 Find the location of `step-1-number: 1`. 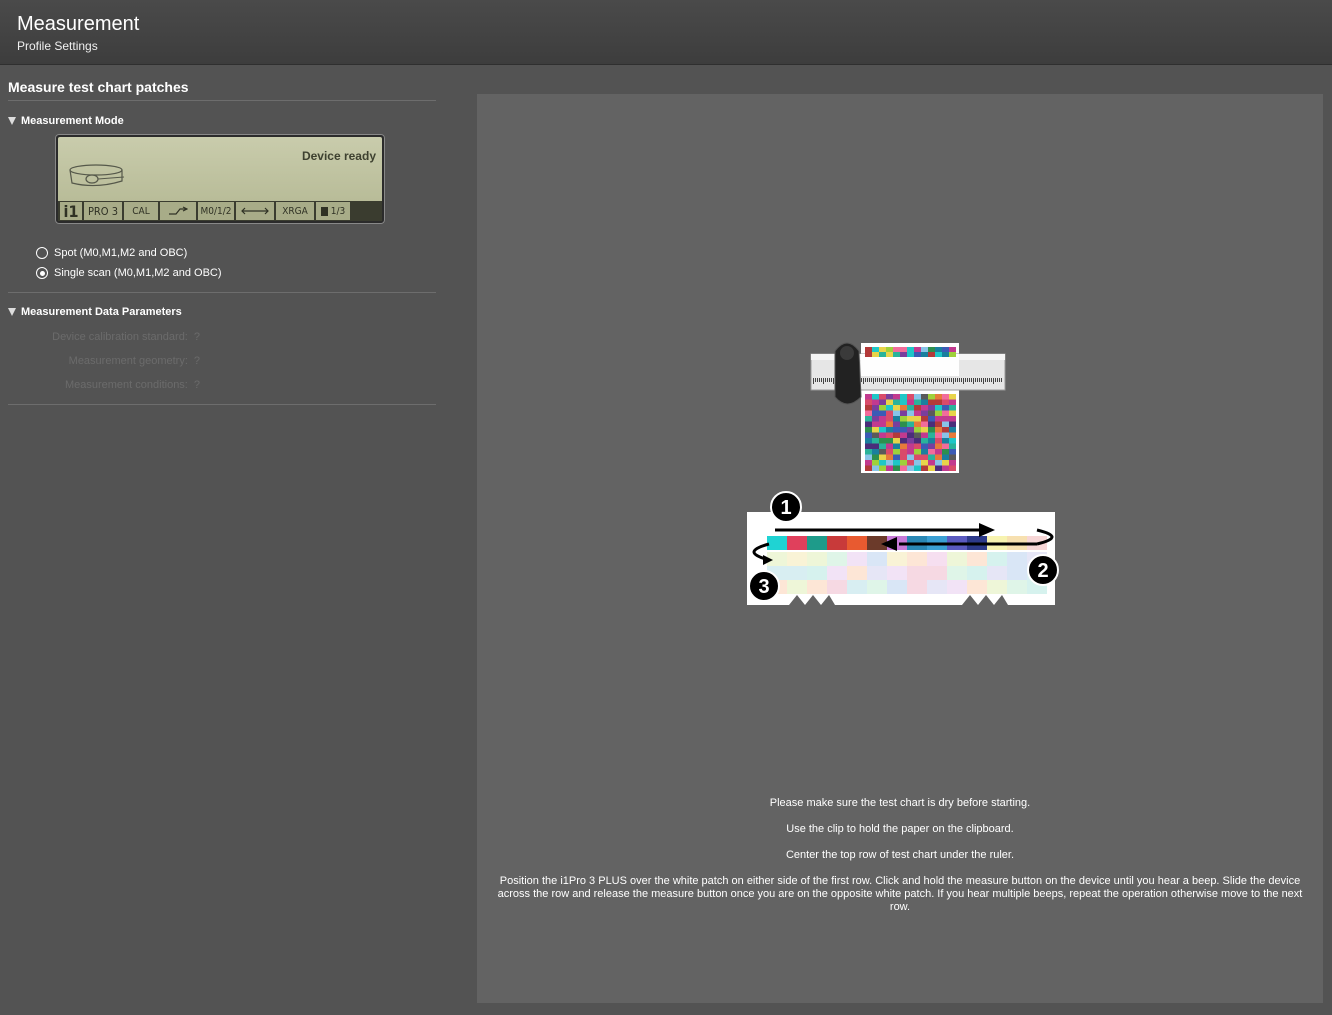

step-1-number: 1 is located at coordinates (785, 508).